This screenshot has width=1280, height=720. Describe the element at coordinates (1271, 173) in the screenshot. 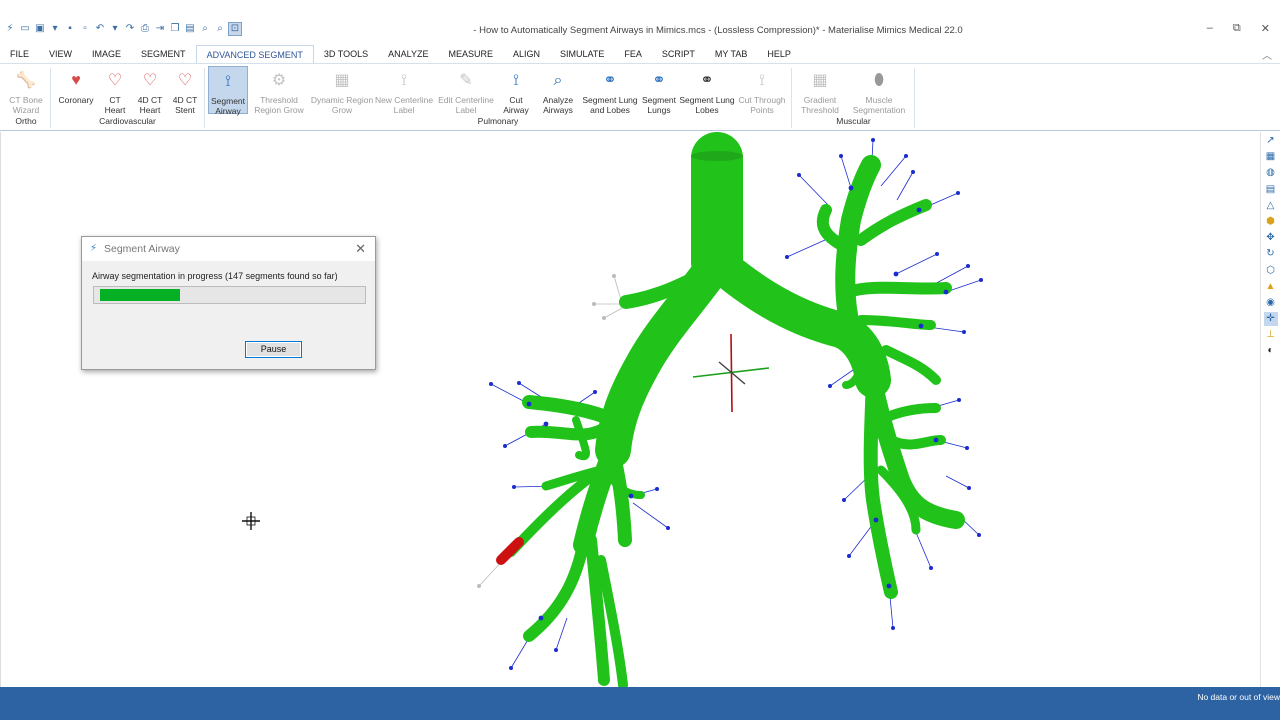

I see `sphere-icon: ◍` at that location.